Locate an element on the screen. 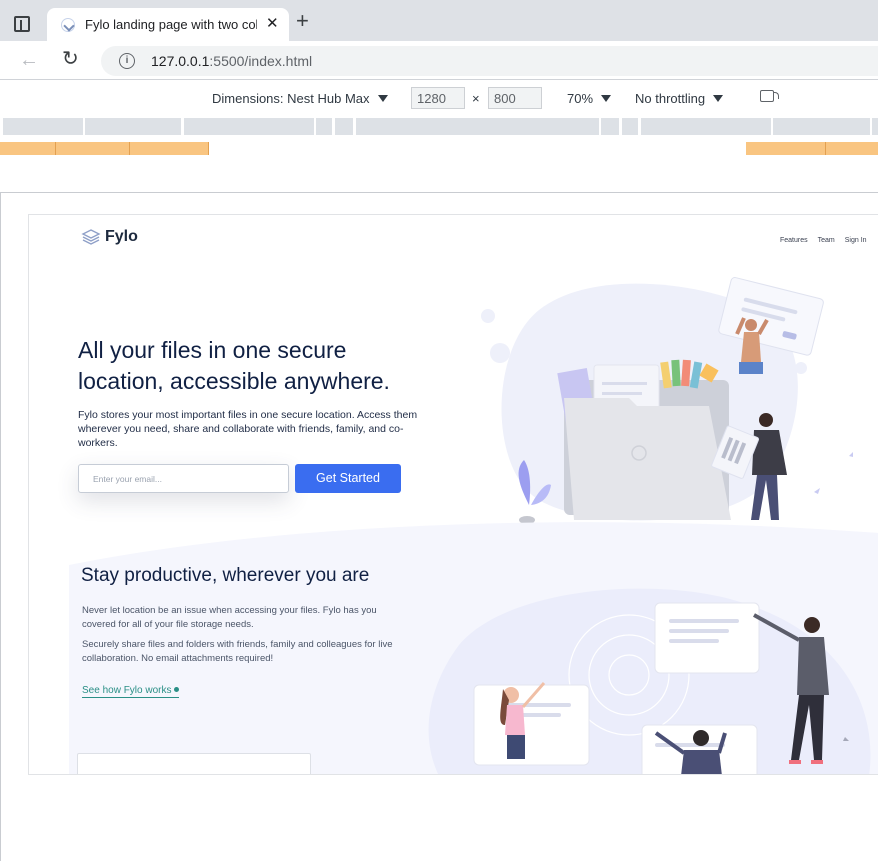 Image resolution: width=878 pixels, height=861 pixels. tab-title: Fylo landing page with two colur is located at coordinates (171, 24).